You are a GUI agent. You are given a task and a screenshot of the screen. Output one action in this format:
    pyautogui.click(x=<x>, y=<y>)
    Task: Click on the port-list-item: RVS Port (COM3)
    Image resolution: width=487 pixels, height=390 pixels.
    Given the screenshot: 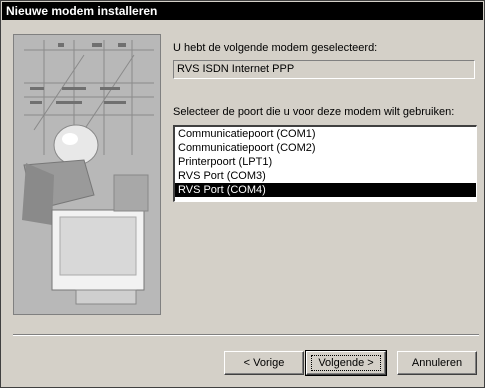 What is the action you would take?
    pyautogui.click(x=325, y=176)
    